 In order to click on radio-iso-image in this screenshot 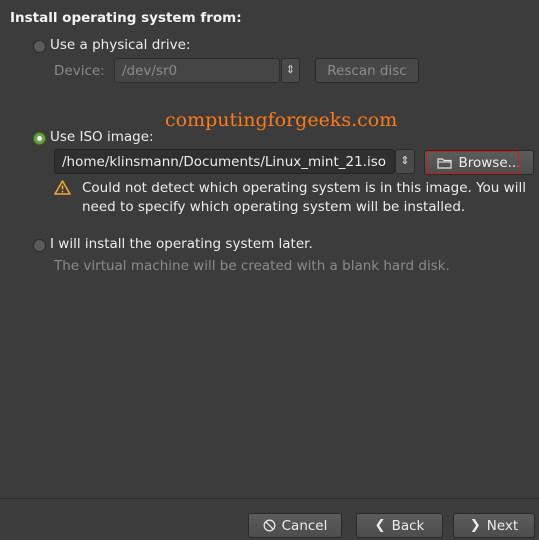, I will do `click(39, 138)`.